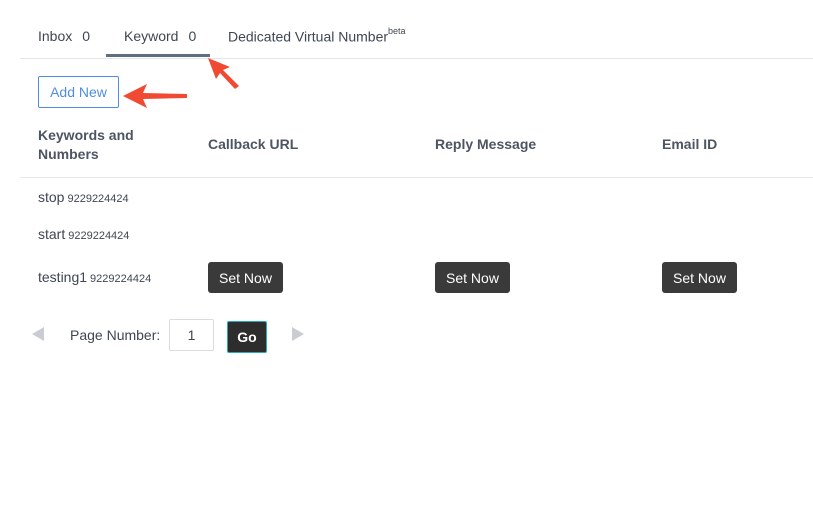  Describe the element at coordinates (472, 277) in the screenshot. I see `set-now-reply-button: Set Now` at that location.